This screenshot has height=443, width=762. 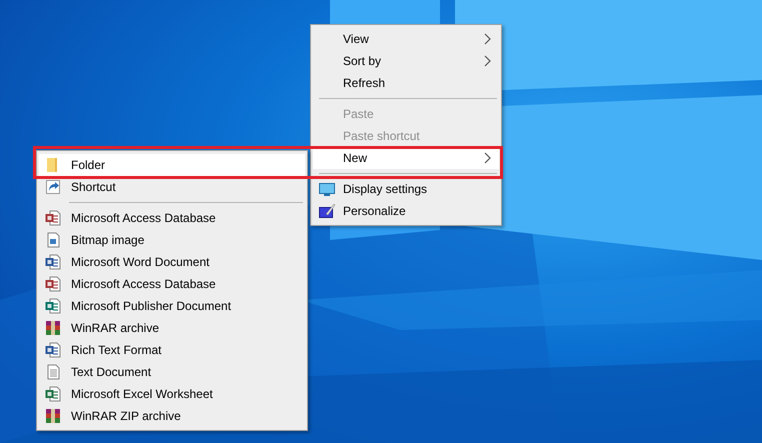 What do you see at coordinates (172, 394) in the screenshot?
I see `menu-item: Microsoft Excel Worksheet` at bounding box center [172, 394].